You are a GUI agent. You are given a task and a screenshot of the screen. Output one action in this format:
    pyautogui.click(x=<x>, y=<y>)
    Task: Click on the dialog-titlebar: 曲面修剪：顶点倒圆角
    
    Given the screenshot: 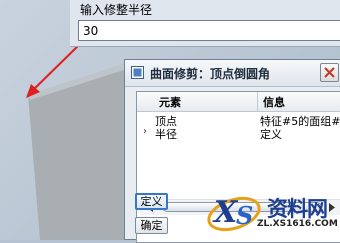 What is the action you would take?
    pyautogui.click(x=232, y=73)
    